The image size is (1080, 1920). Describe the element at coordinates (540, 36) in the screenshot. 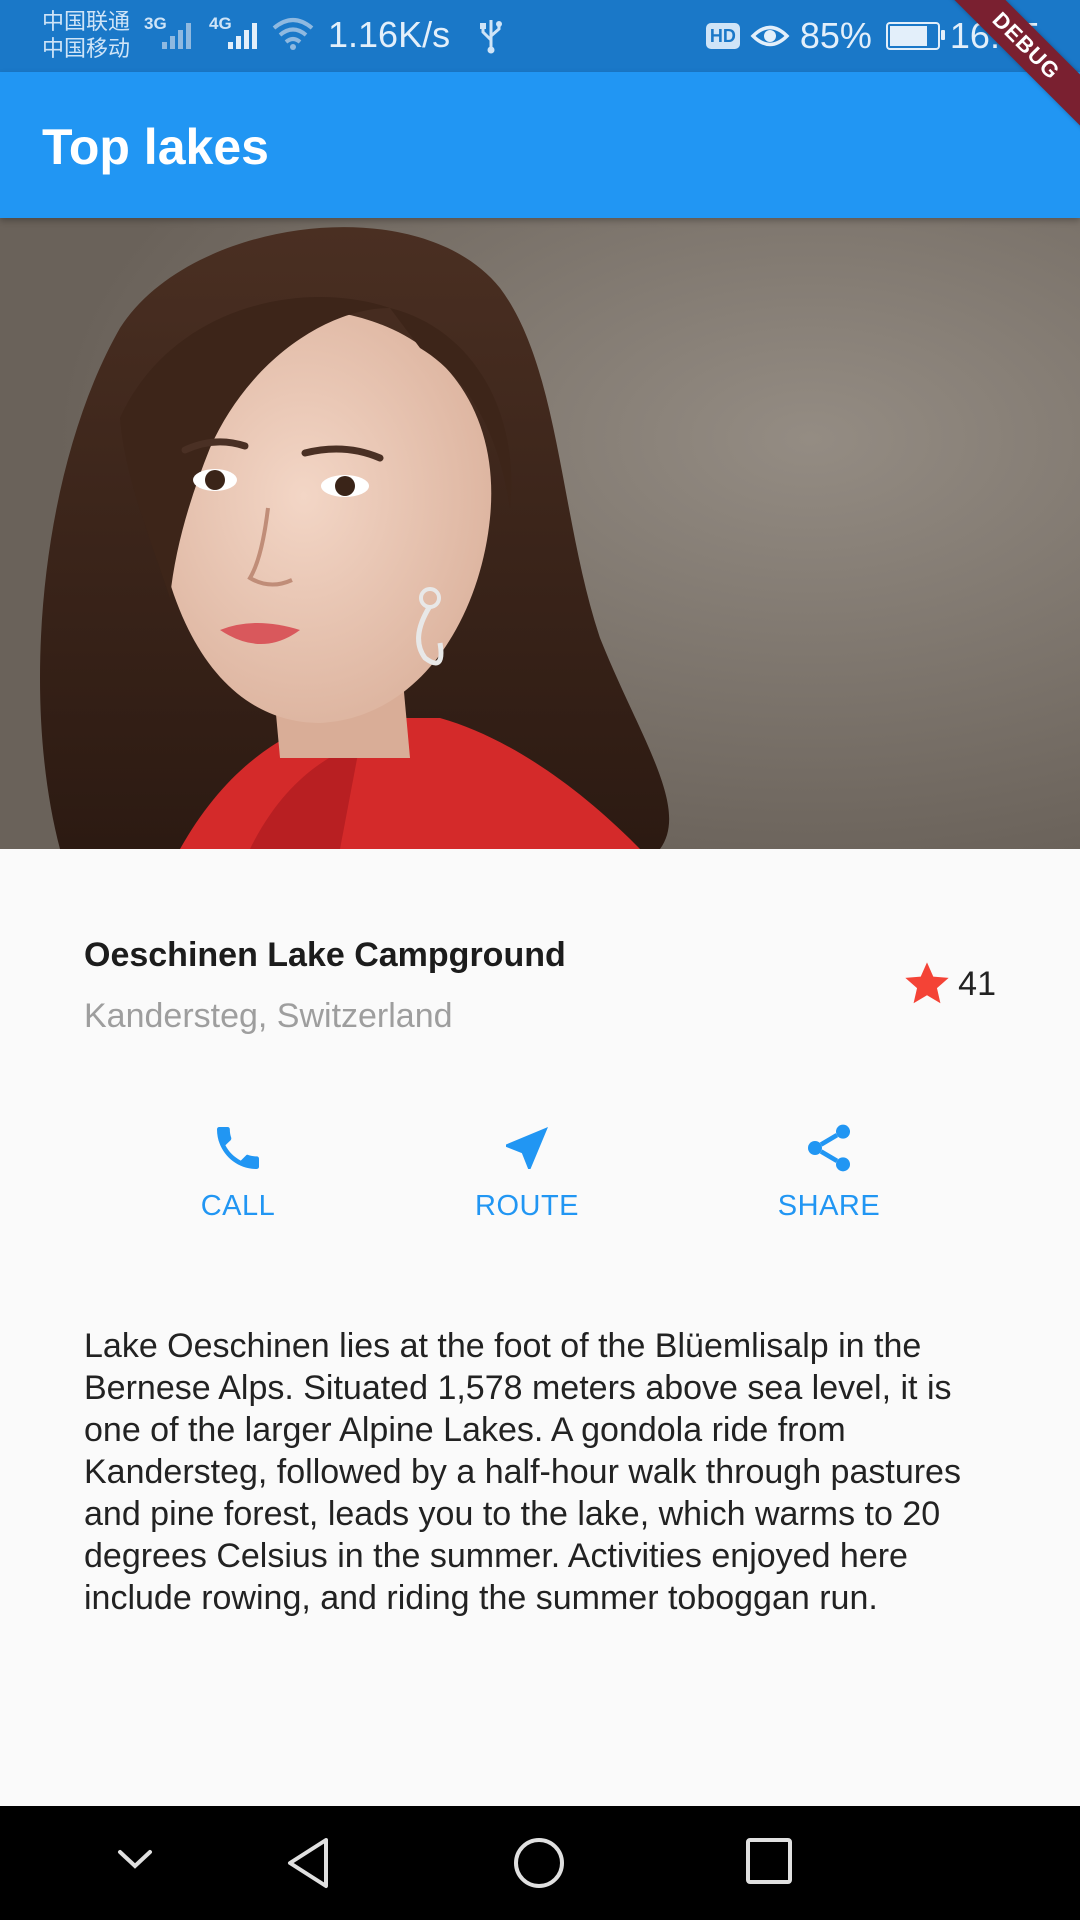

I see `status-bar: 中国联通 中国移动 3G 4G 1.16K/s HD 85%` at that location.